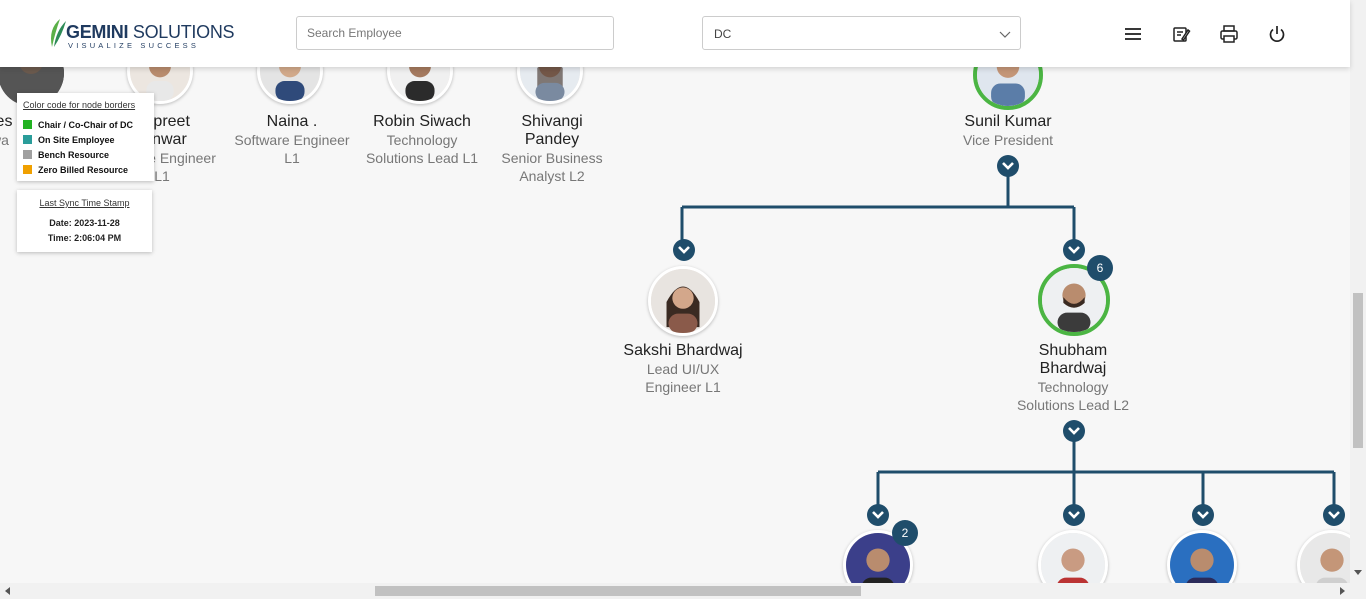  I want to click on vertical-scroll-thumb, so click(1358, 370).